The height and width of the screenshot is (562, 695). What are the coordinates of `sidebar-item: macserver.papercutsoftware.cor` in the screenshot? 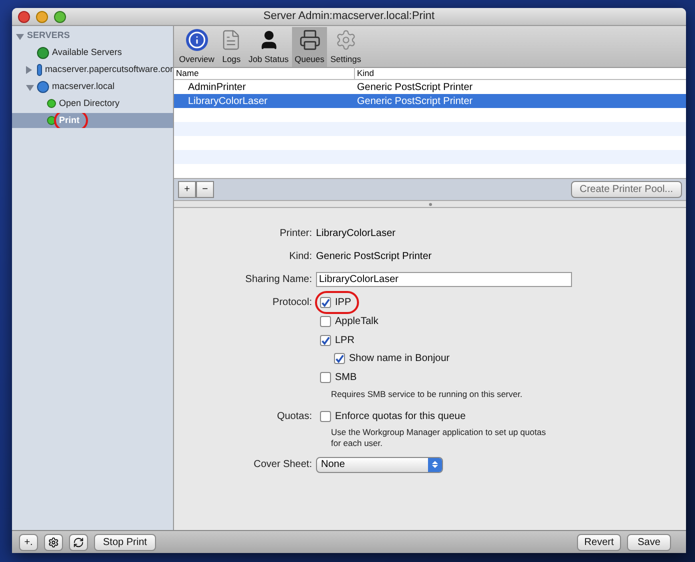 It's located at (92, 69).